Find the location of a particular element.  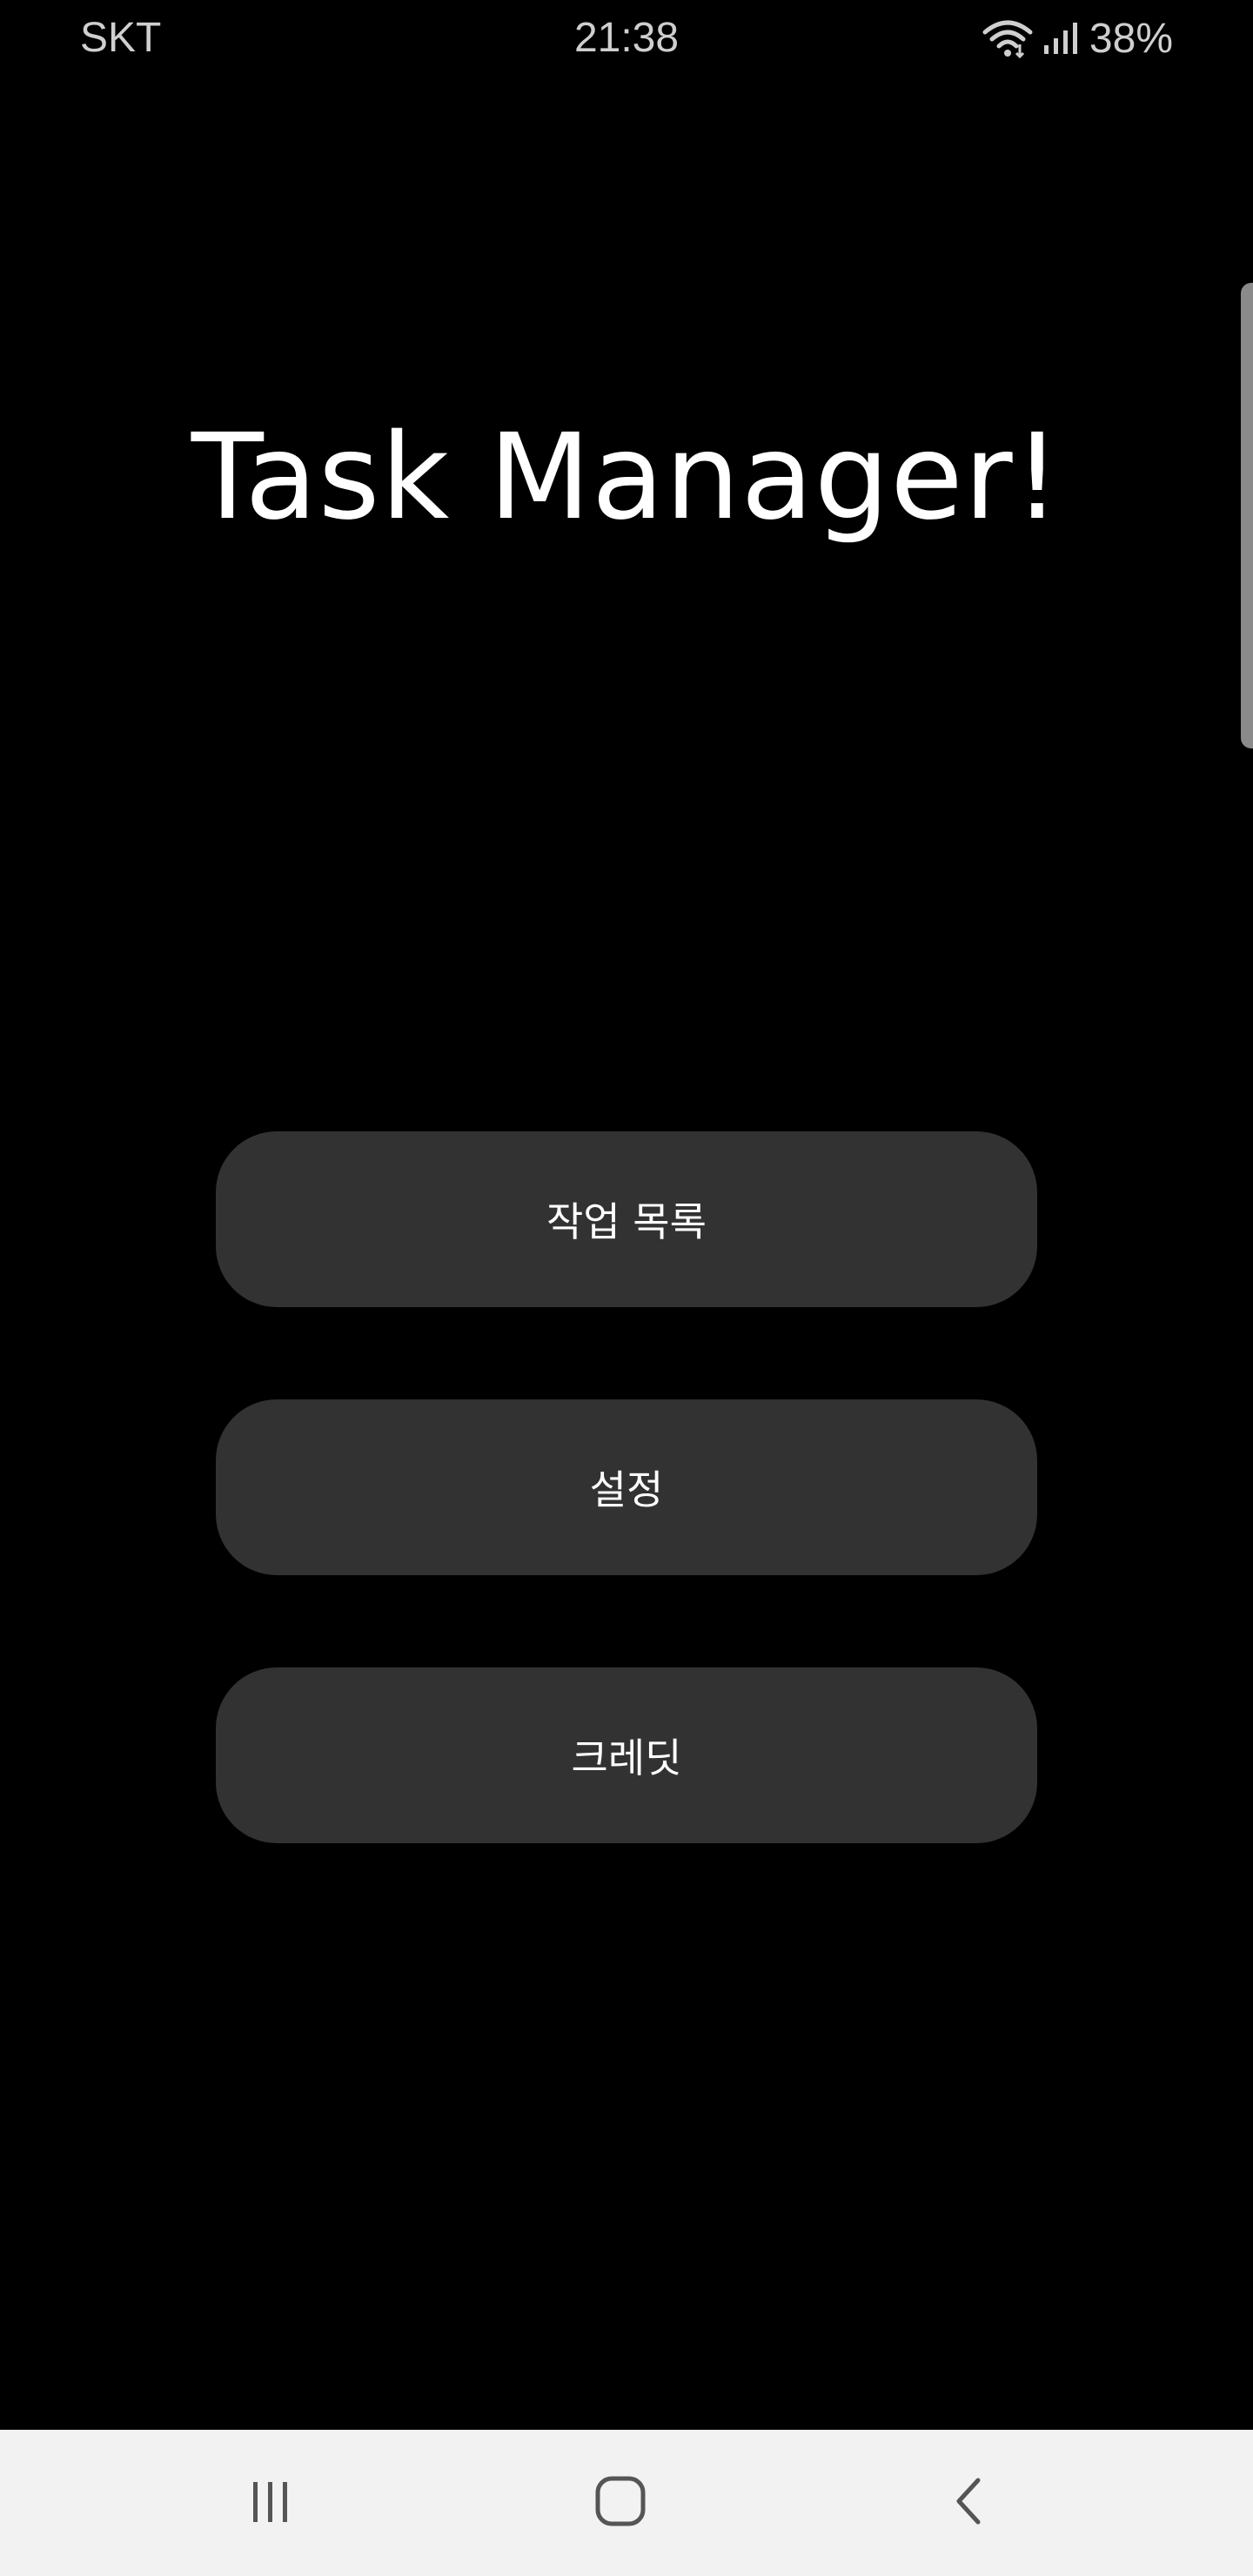

recent-apps-button is located at coordinates (270, 2502).